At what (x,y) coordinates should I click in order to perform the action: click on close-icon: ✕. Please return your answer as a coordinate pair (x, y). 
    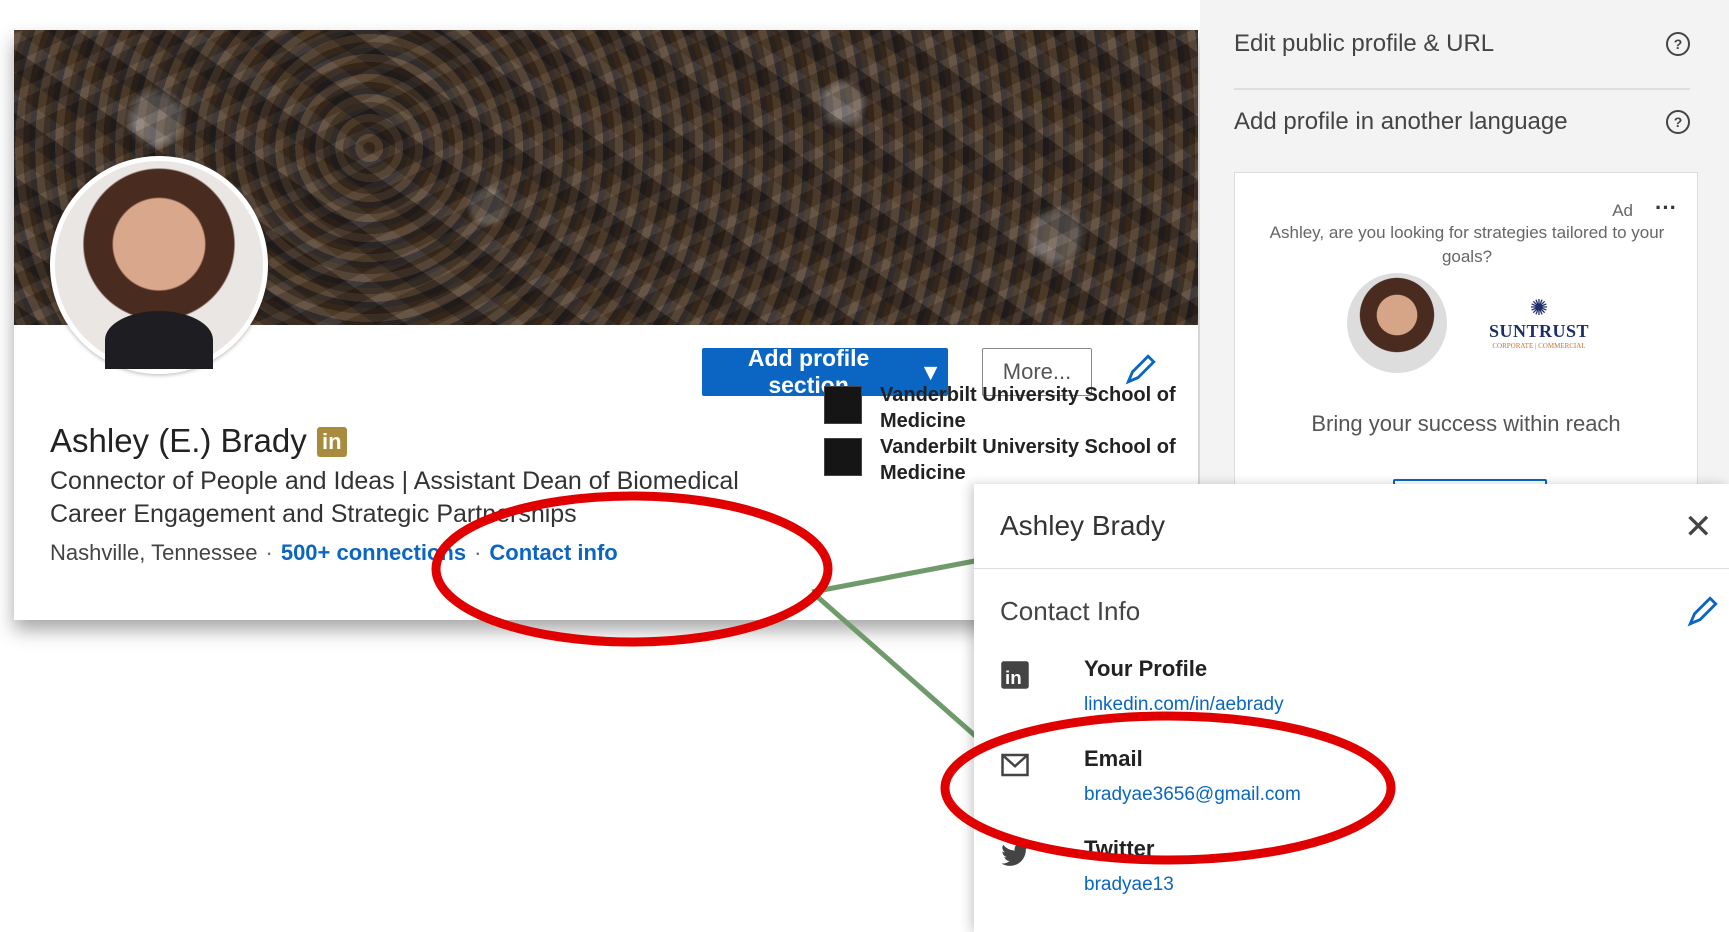
    Looking at the image, I should click on (1698, 527).